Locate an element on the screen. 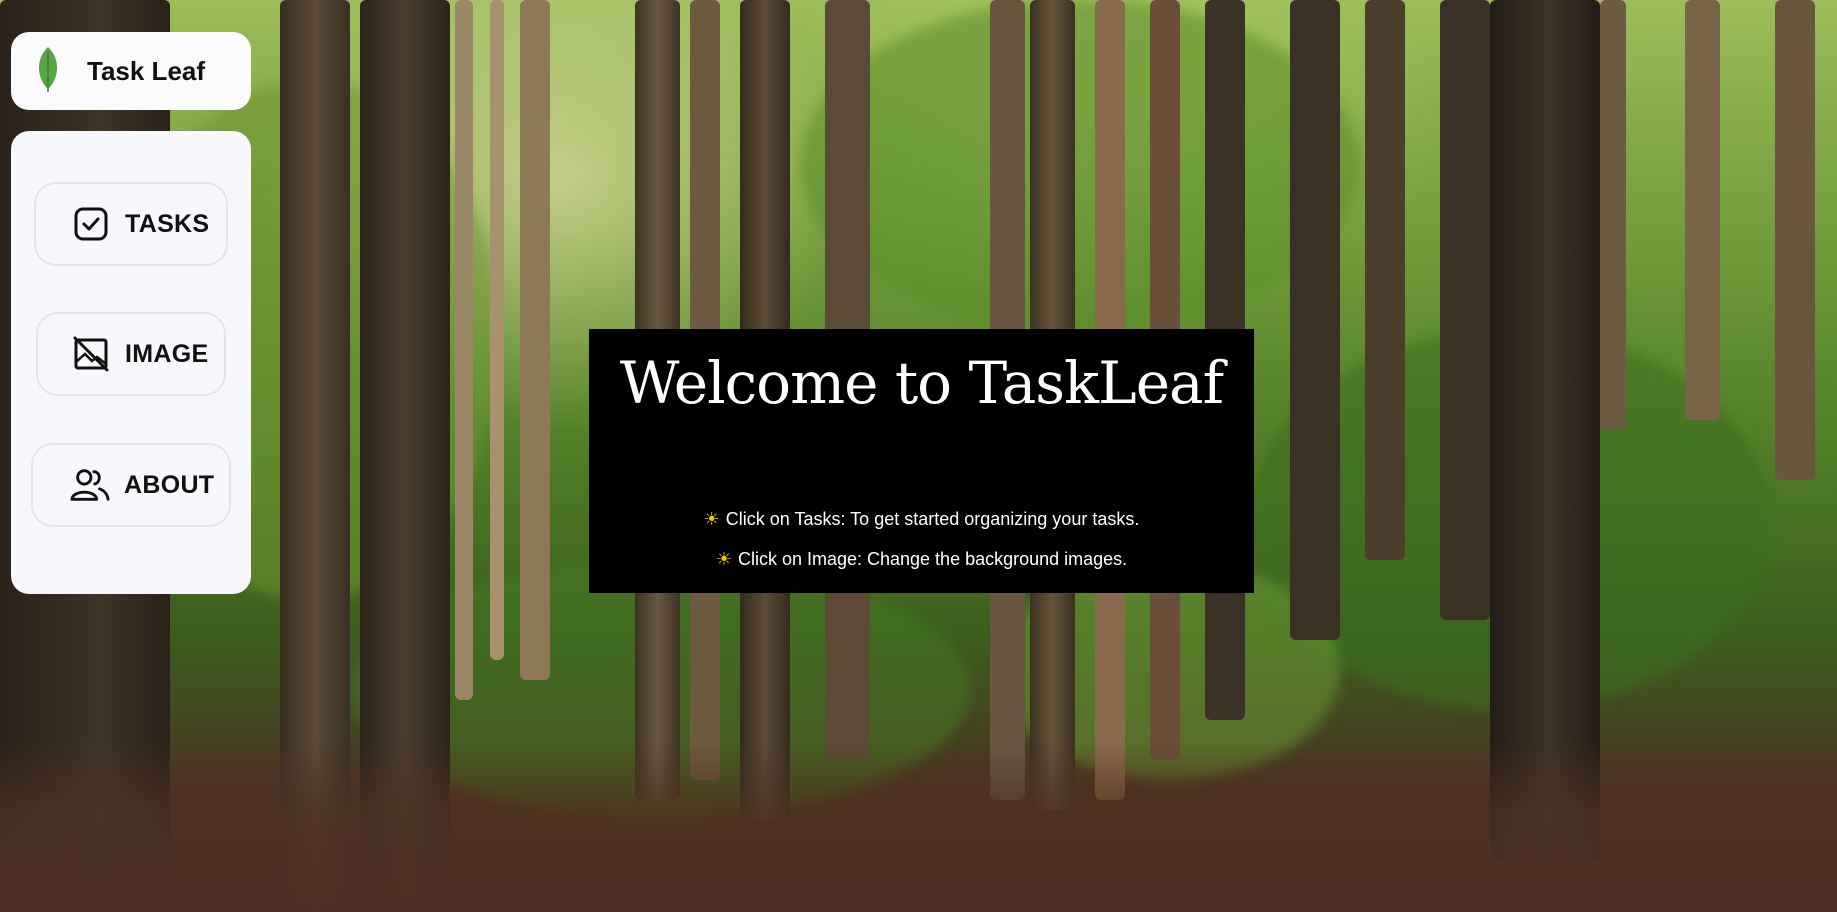 This screenshot has height=912, width=1837. tasks-label: TASKS is located at coordinates (167, 223).